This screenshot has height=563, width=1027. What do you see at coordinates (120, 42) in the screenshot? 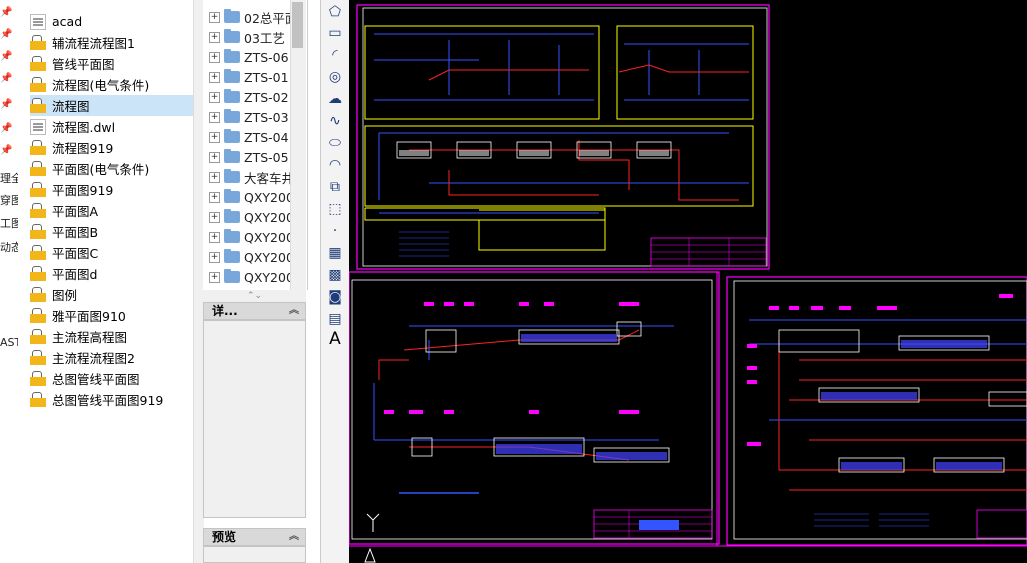
I see `file-list-item: 辅流程流程图1` at bounding box center [120, 42].